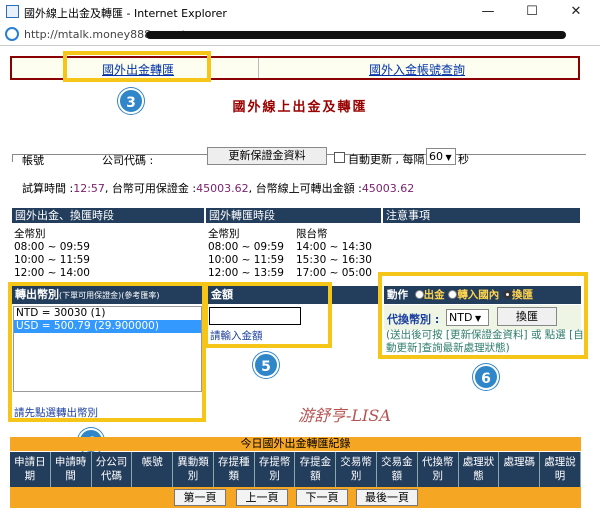 Image resolution: width=600 pixels, height=508 pixels. I want to click on schedule-time: 15:30 ~ 16:30, so click(334, 260).